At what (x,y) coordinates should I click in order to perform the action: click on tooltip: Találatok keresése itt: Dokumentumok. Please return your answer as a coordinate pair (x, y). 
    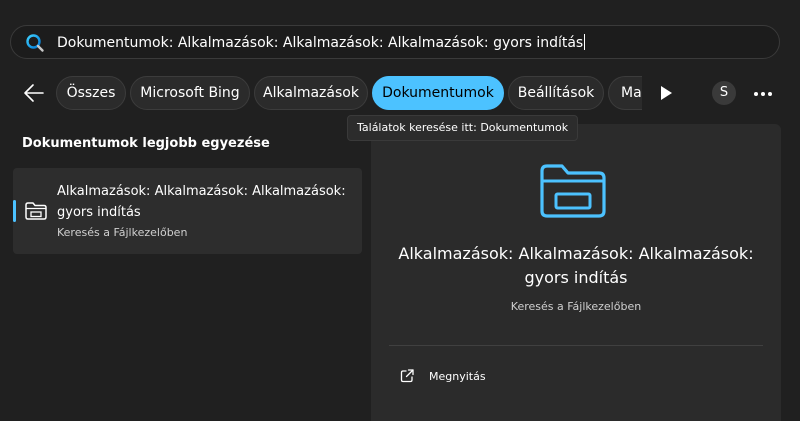
    Looking at the image, I should click on (463, 128).